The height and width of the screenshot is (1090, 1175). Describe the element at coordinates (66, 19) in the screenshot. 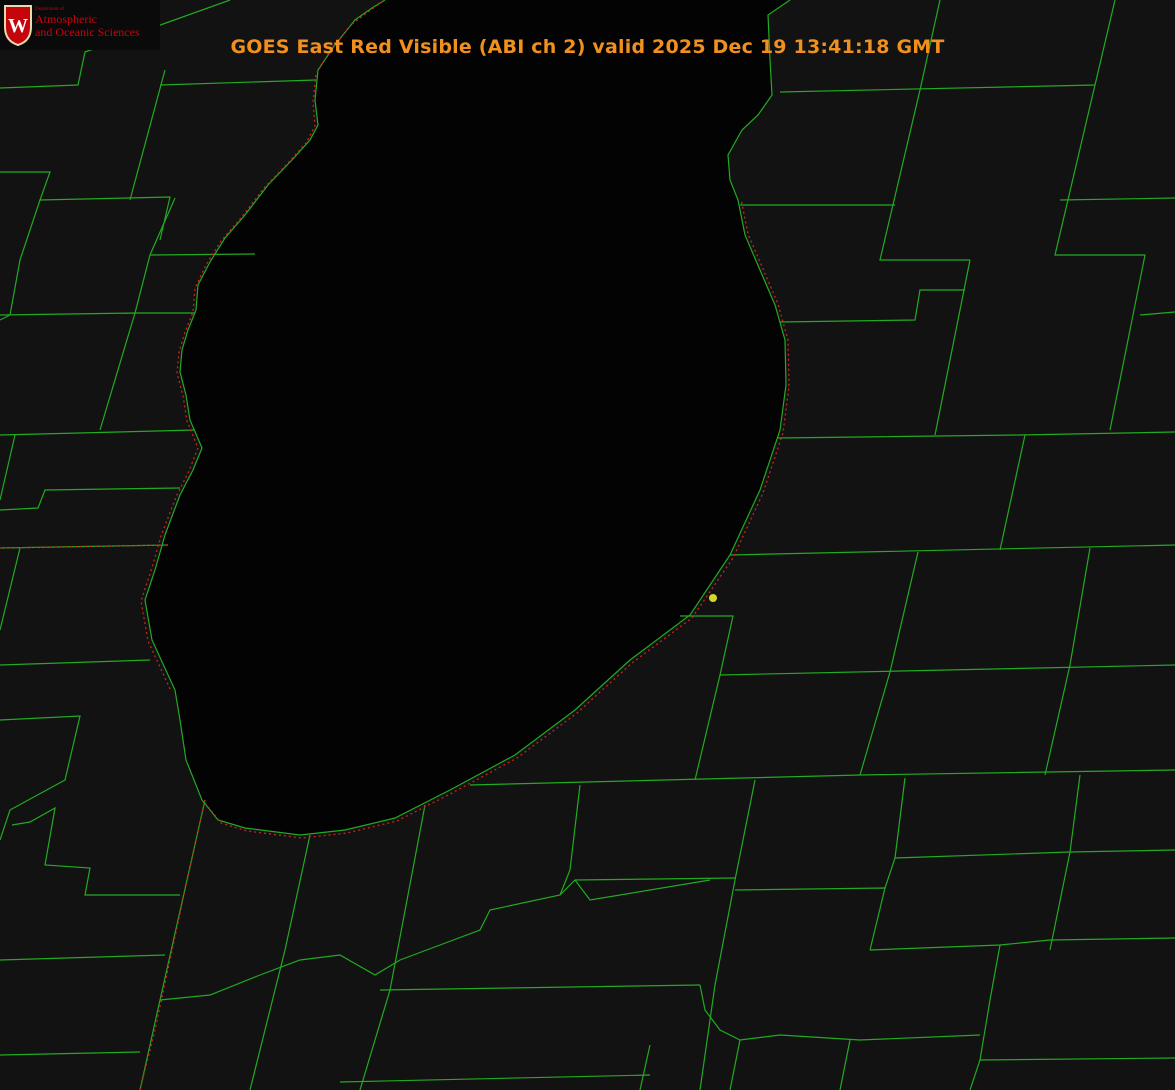

I see `logo-line-1: Atmospheric` at that location.